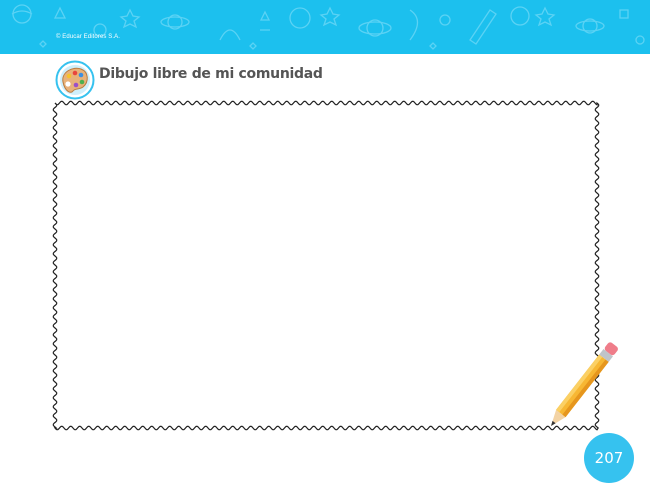  Describe the element at coordinates (328, 27) in the screenshot. I see `space-doodle-pattern` at that location.